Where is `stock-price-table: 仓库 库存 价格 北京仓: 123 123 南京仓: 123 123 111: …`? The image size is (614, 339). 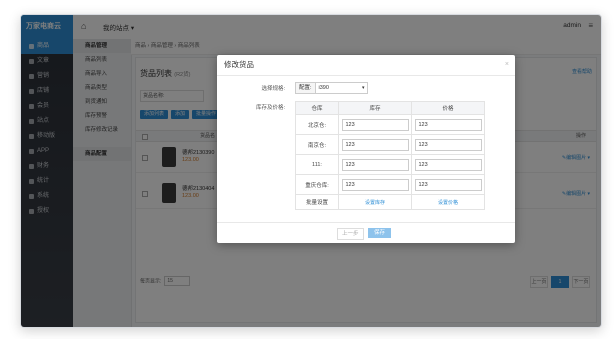 stock-price-table: 仓库 库存 价格 北京仓: 123 123 南京仓: 123 123 111: … is located at coordinates (390, 155).